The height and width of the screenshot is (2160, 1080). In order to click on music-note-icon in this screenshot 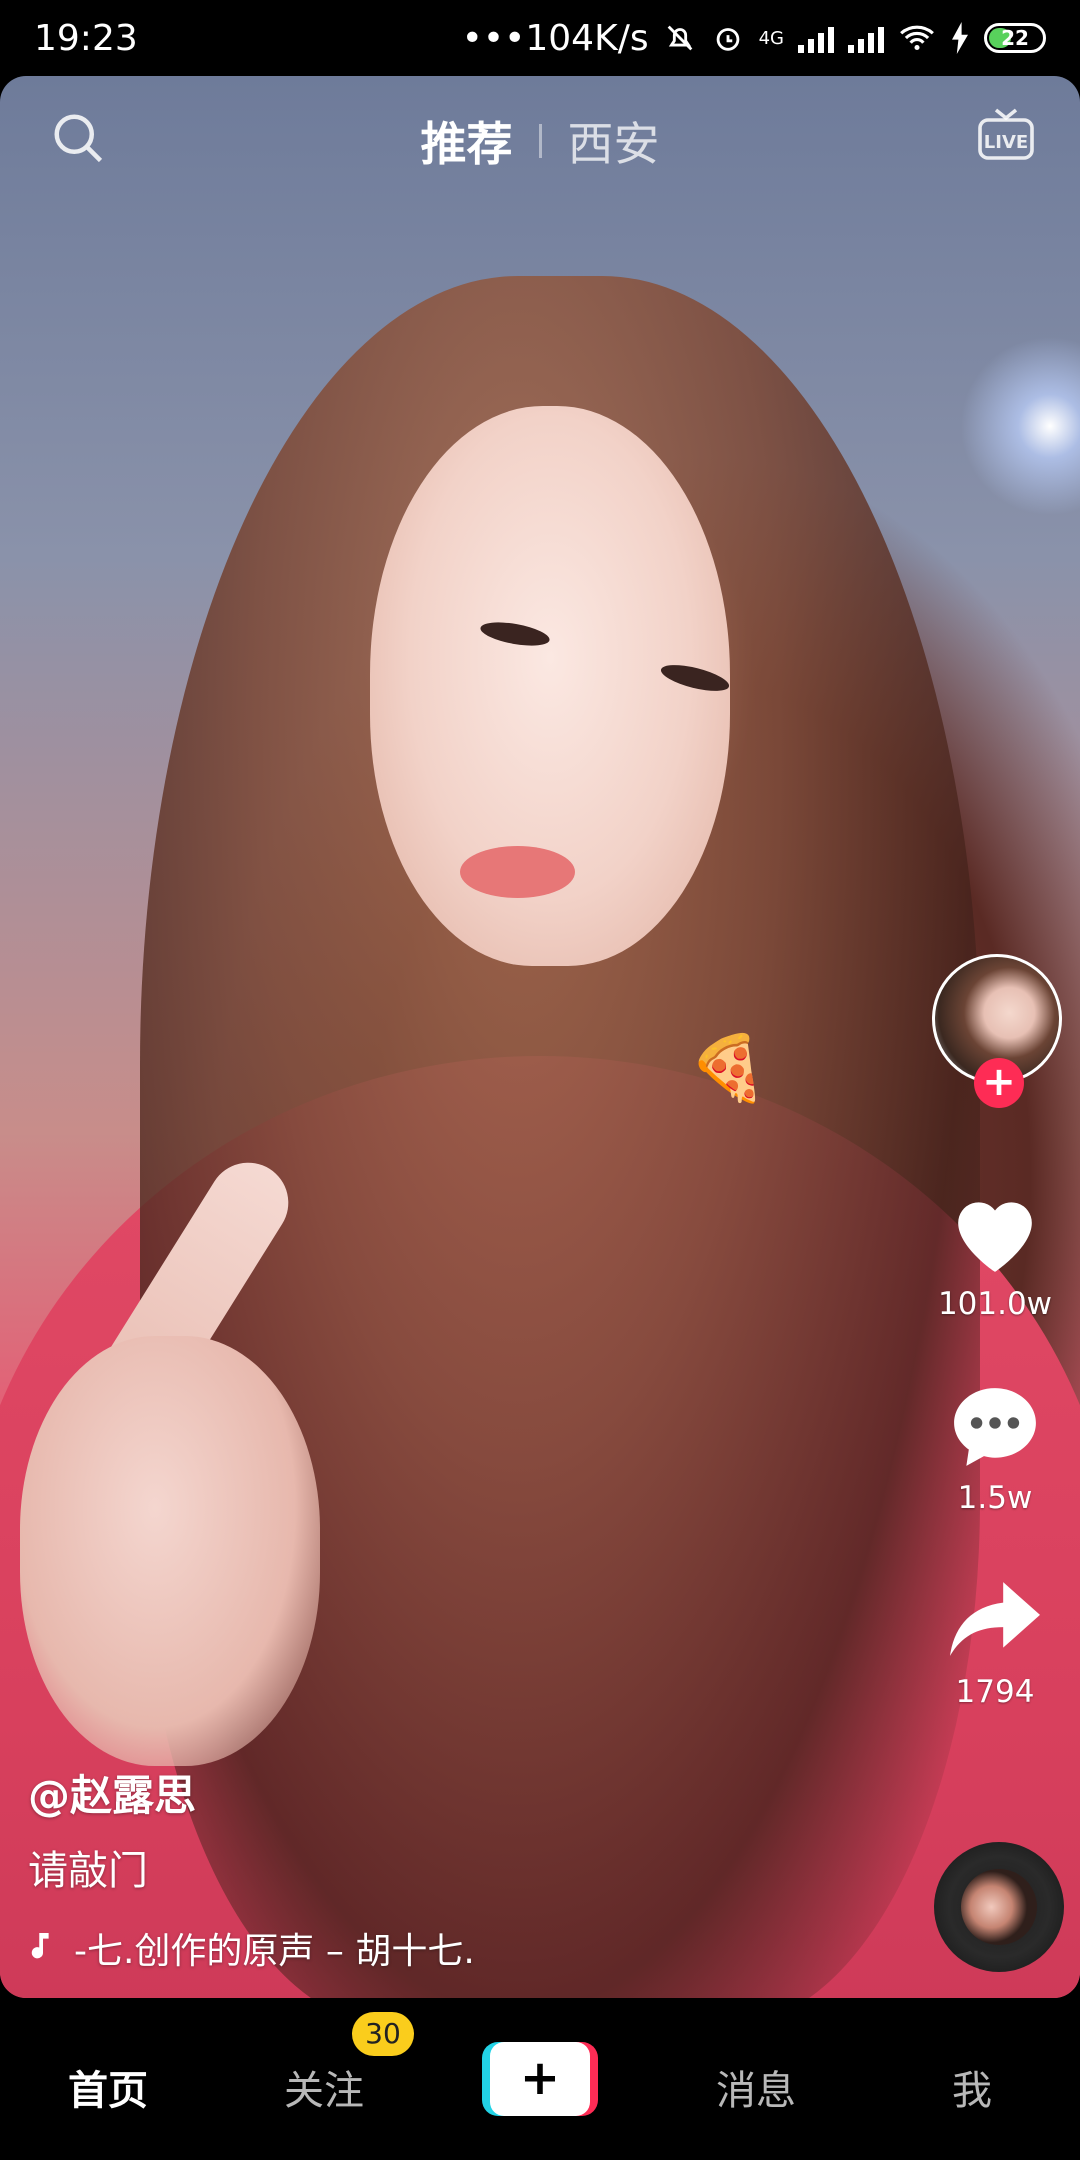, I will do `click(40, 1946)`.